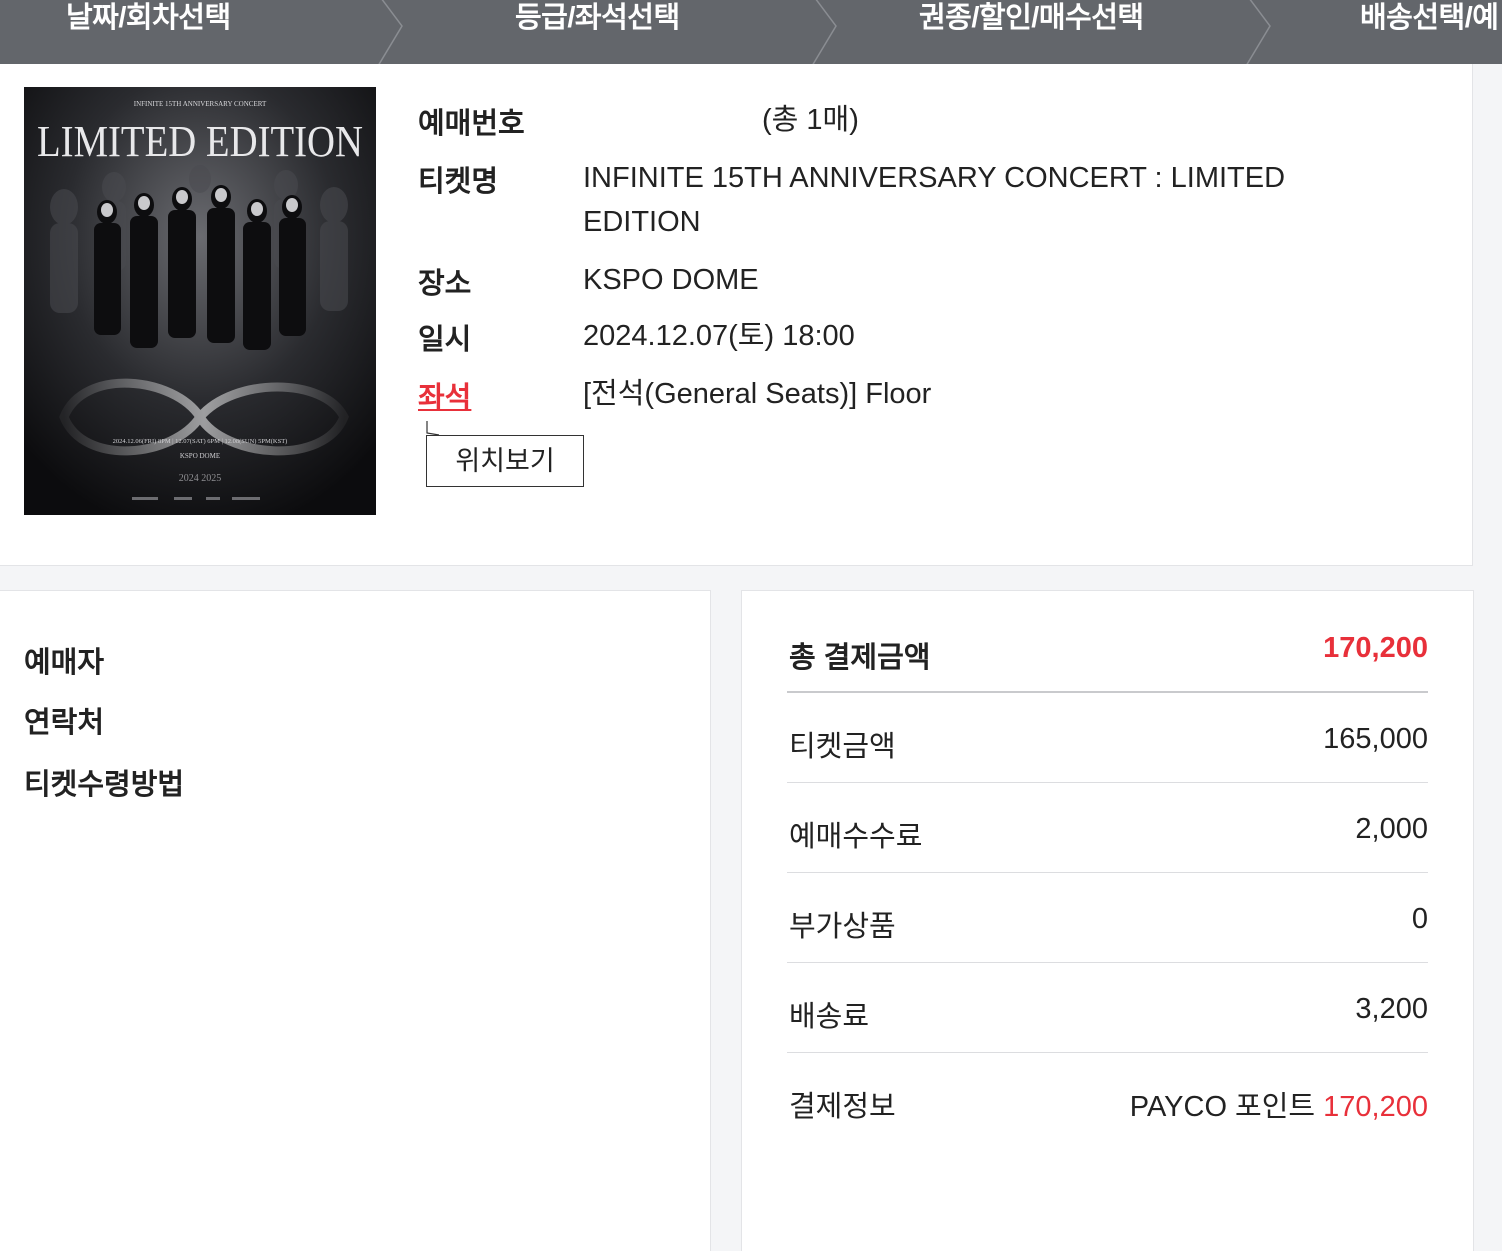 The height and width of the screenshot is (1251, 1502). I want to click on datetime-value: 2024.12.07(토) 18:00, so click(719, 336).